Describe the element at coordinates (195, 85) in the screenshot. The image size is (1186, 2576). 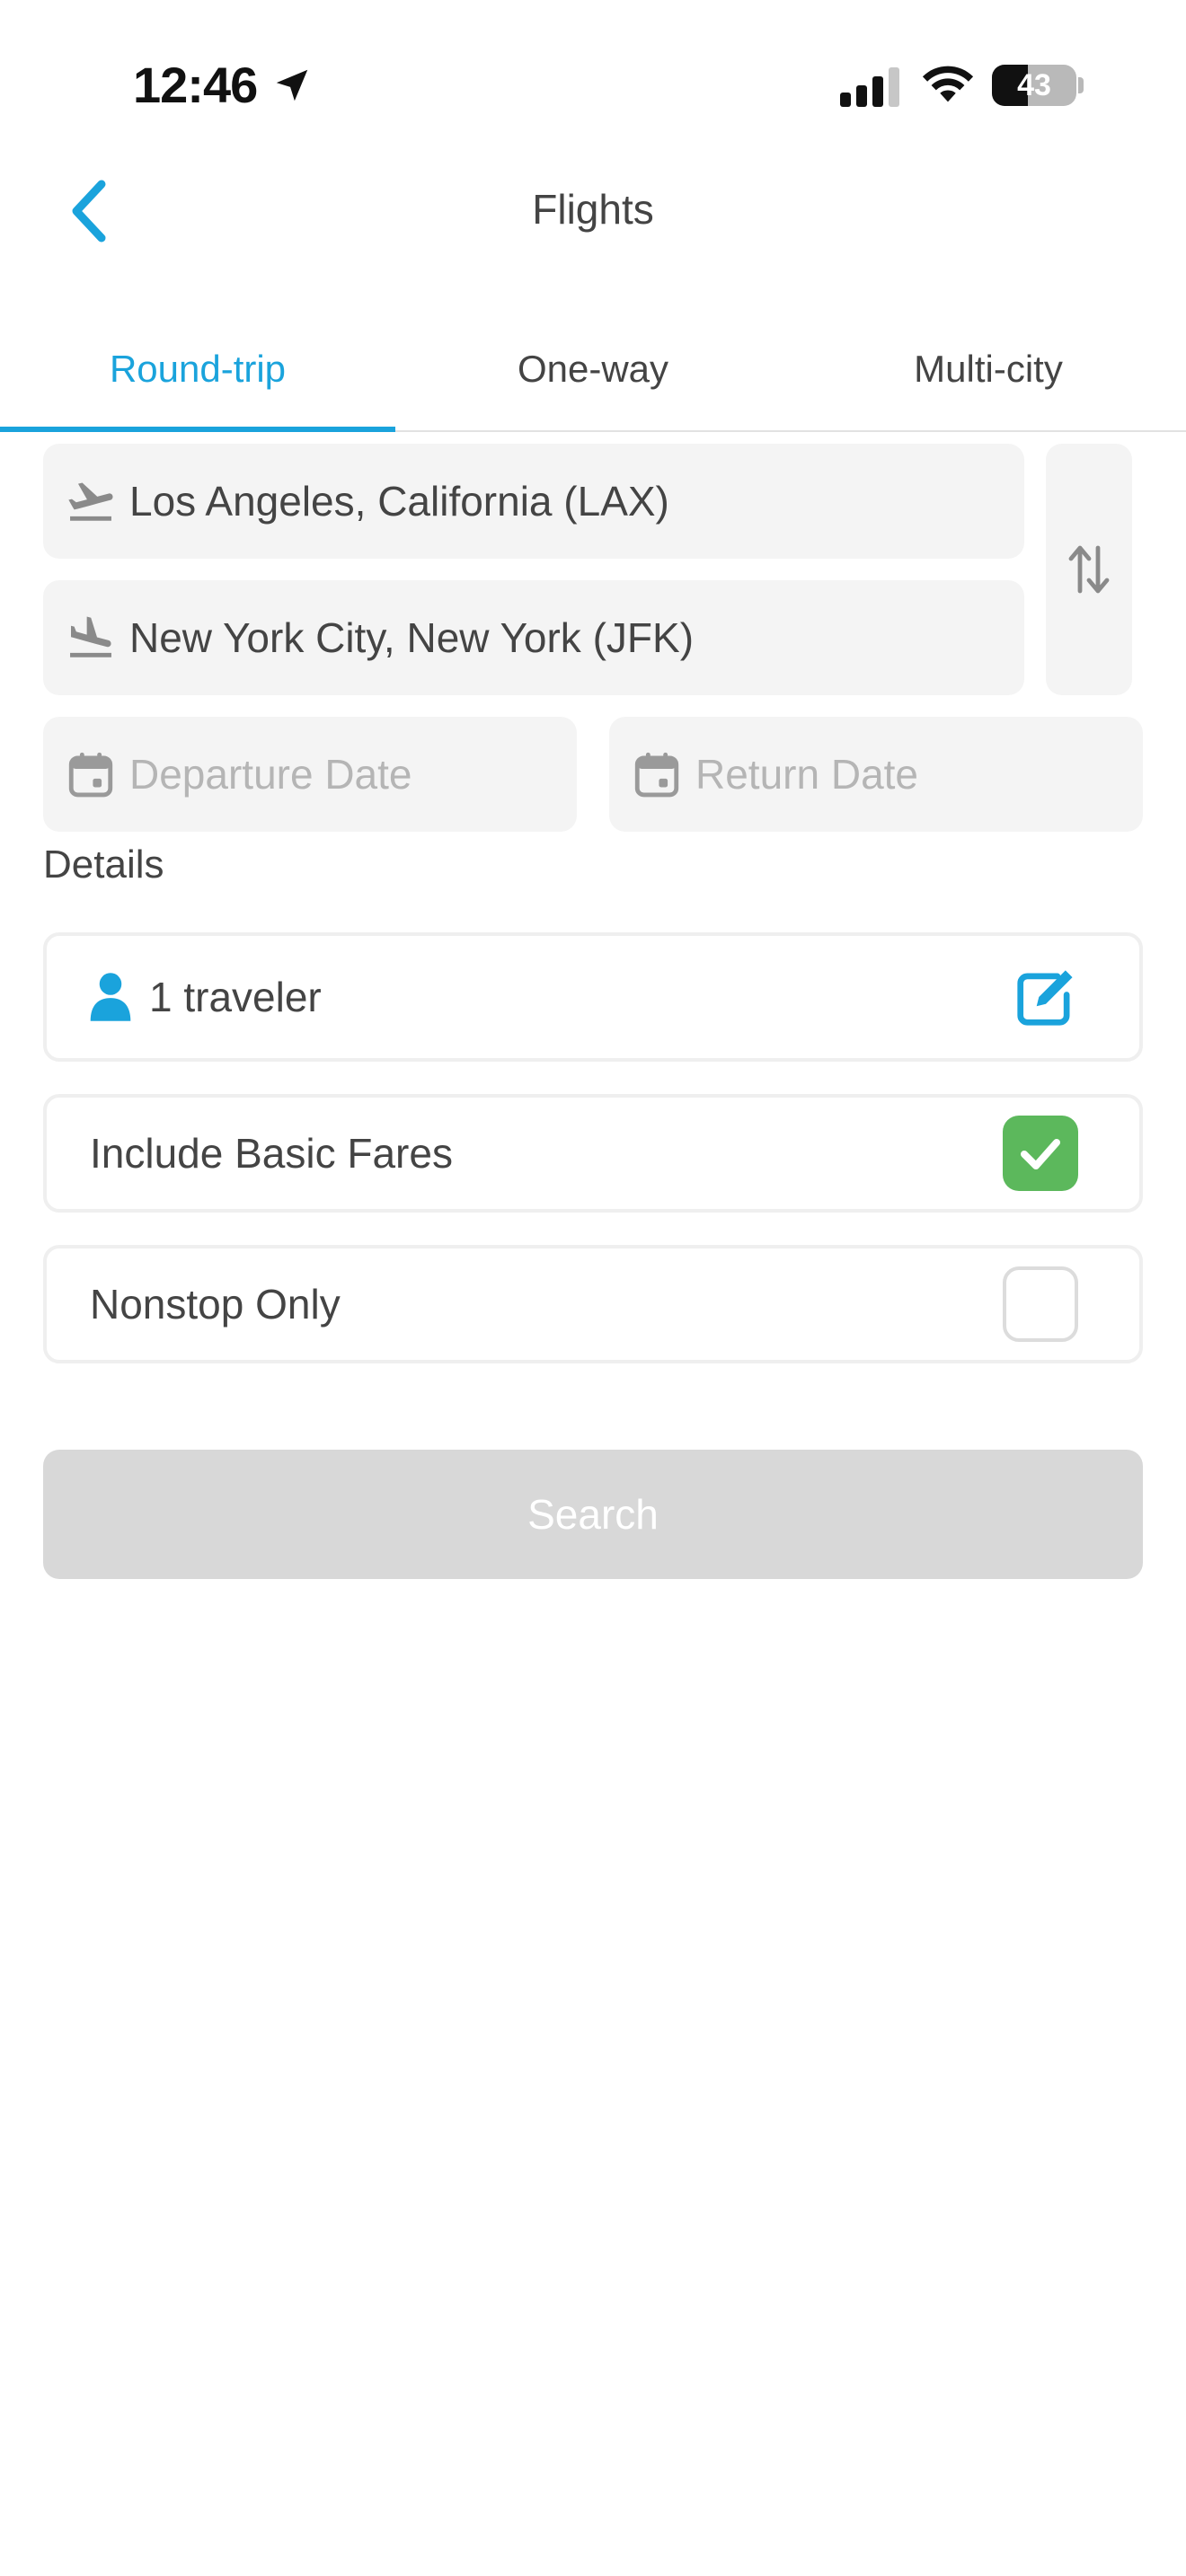
I see `status-time: 12:46` at that location.